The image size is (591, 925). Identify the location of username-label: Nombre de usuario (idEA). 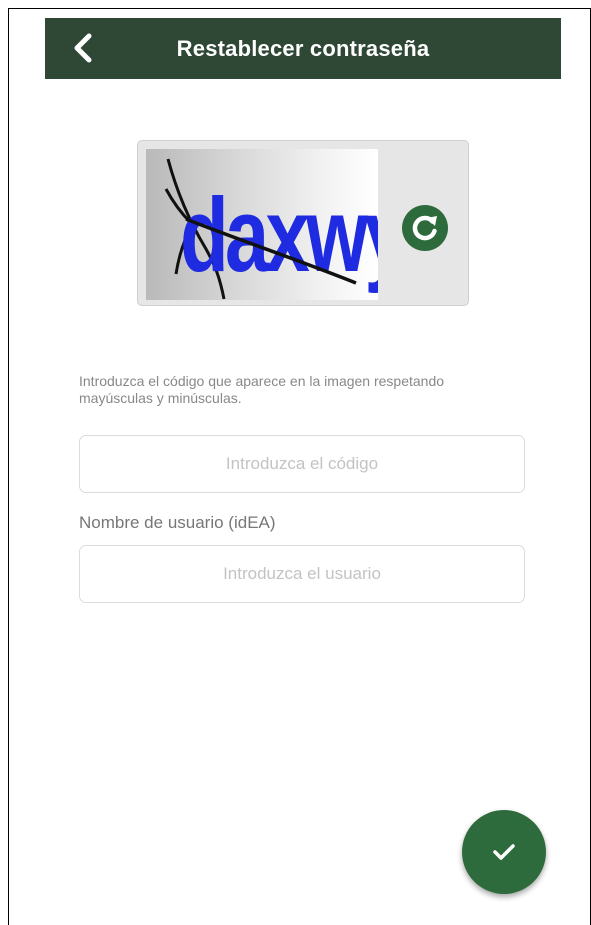
(177, 522).